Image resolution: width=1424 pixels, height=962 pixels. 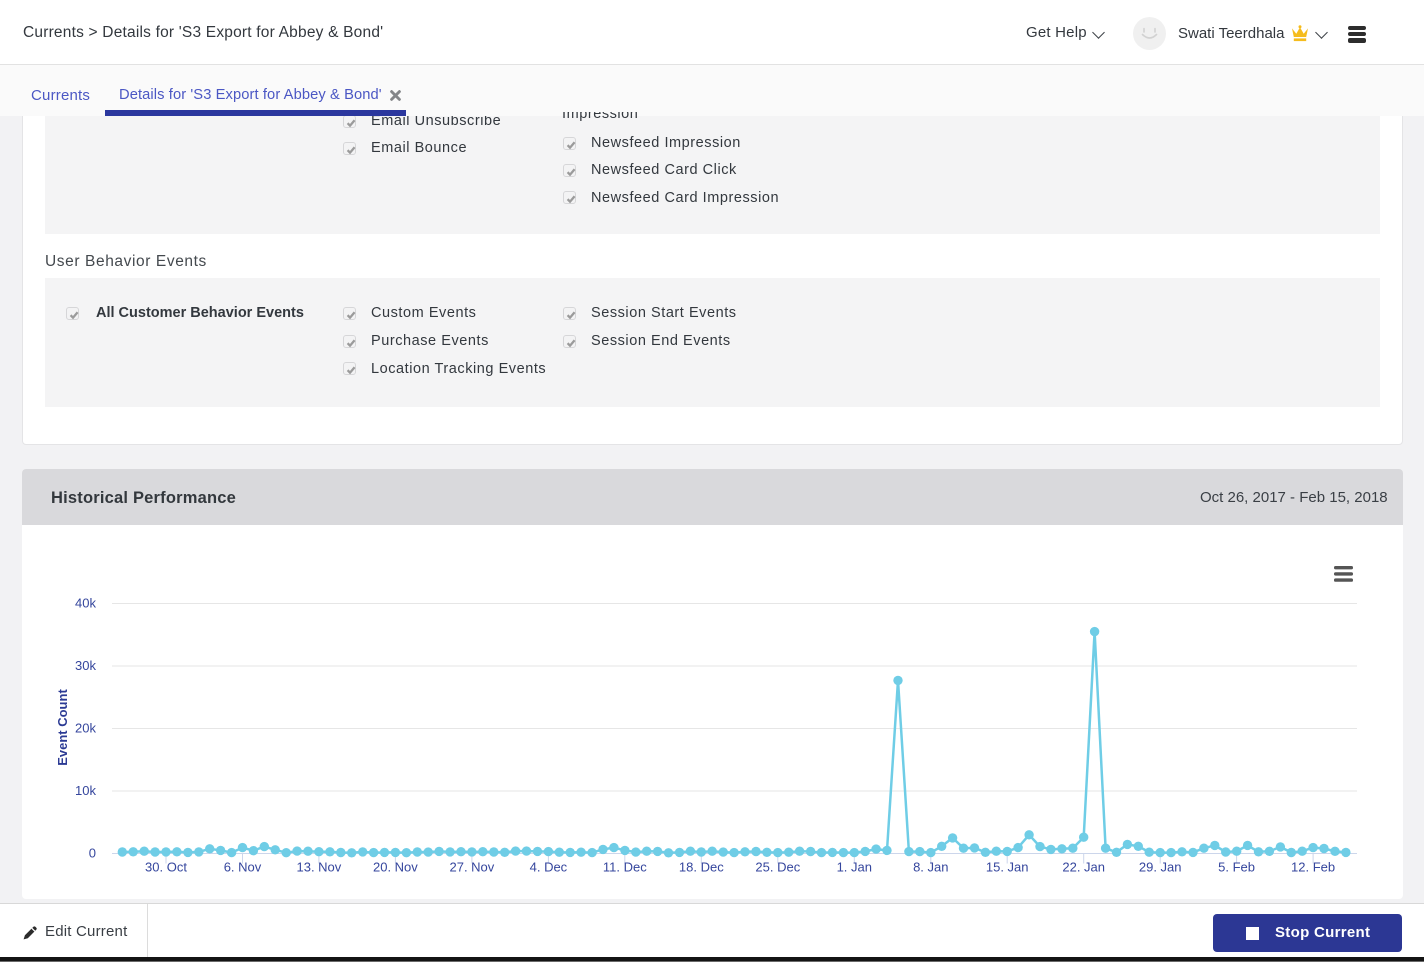 What do you see at coordinates (854, 867) in the screenshot?
I see `svg-text: 1. Jan` at bounding box center [854, 867].